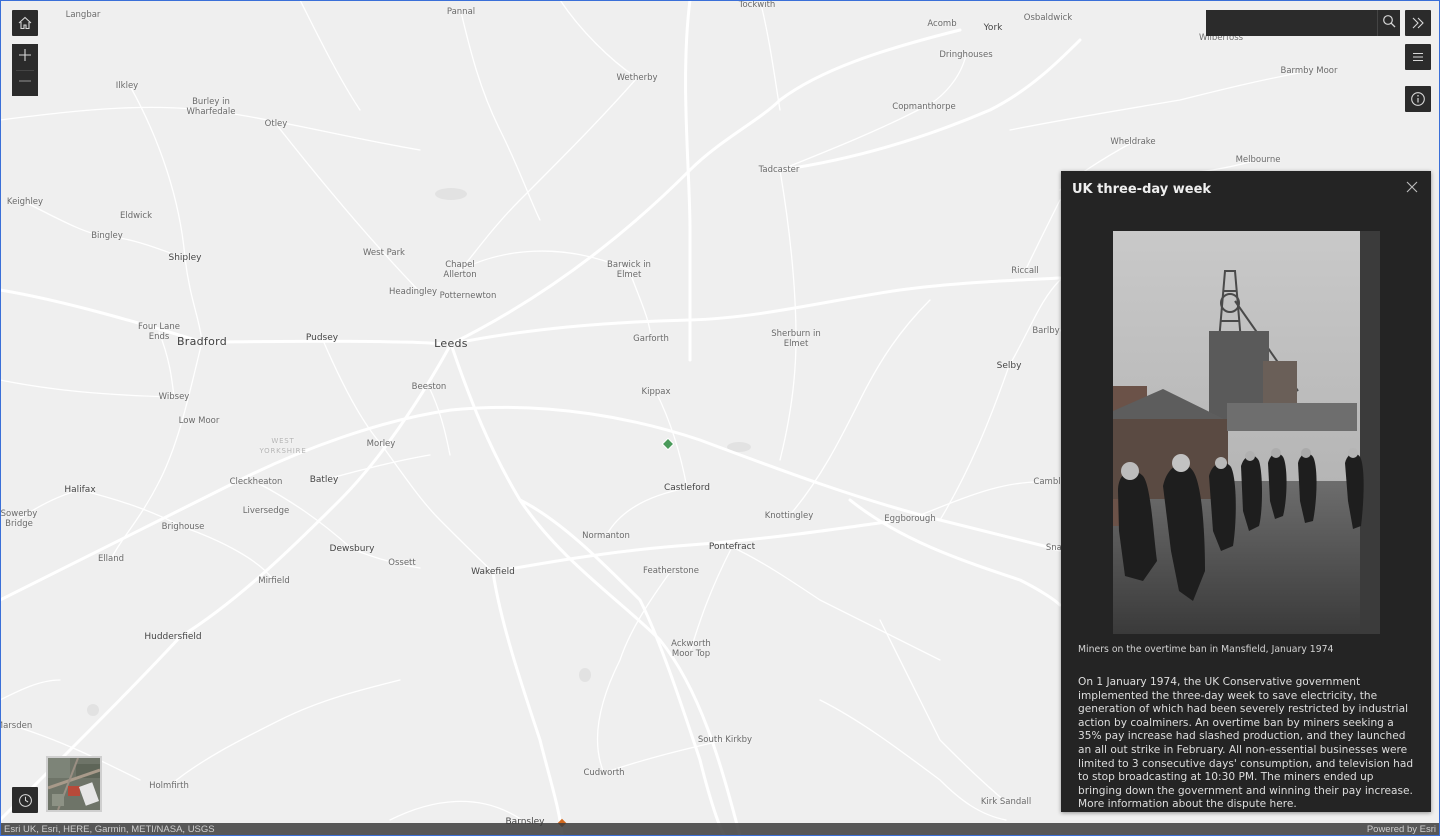 This screenshot has height=836, width=1440. What do you see at coordinates (725, 740) in the screenshot?
I see `place-label: South Kirkby` at bounding box center [725, 740].